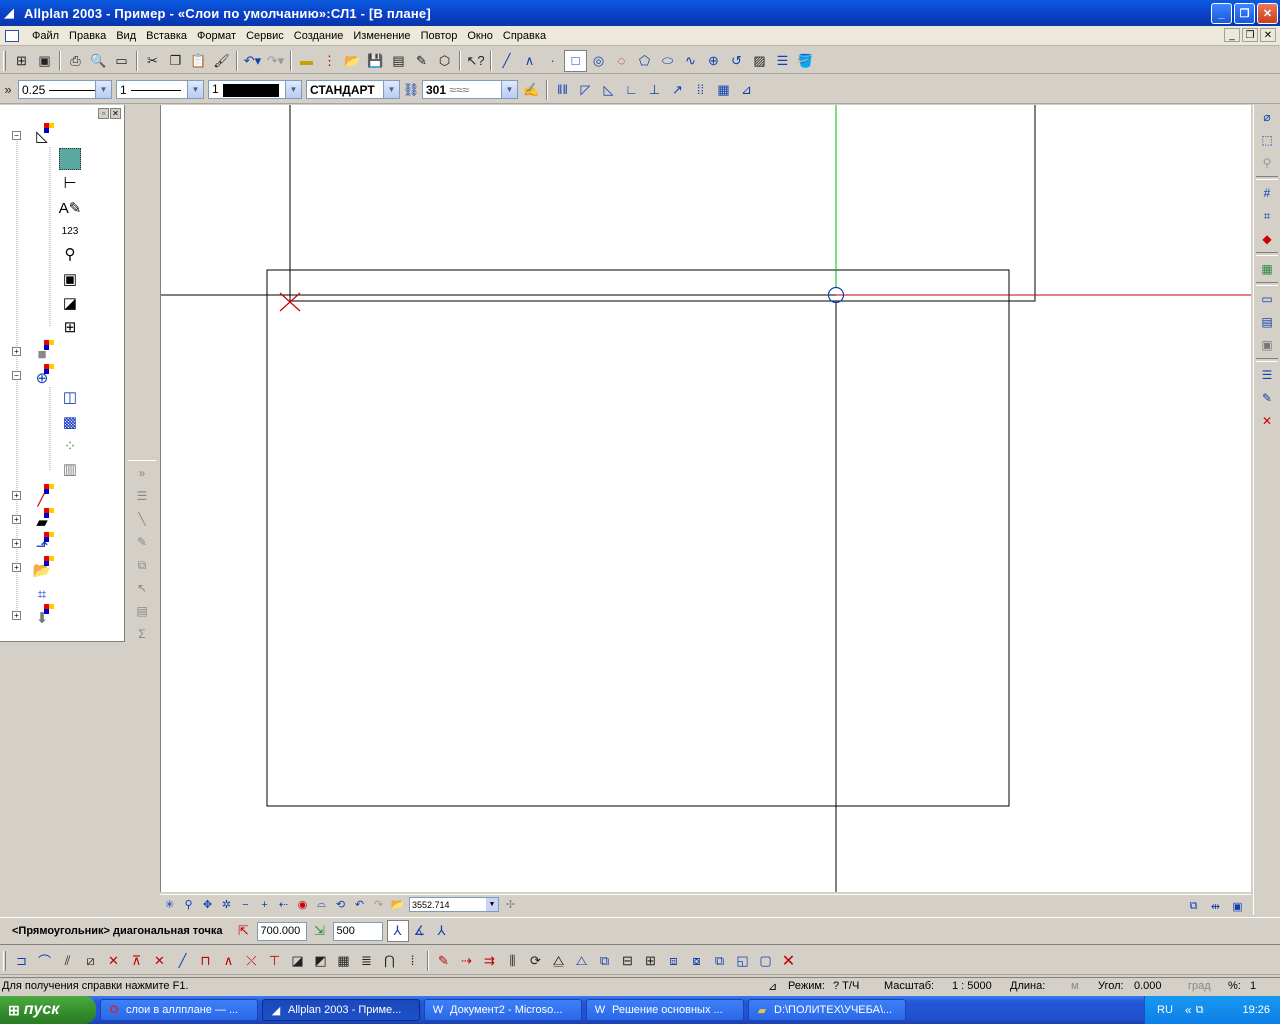  I want to click on hatch-select: 301 ≈≈≈ ▼, so click(470, 89).